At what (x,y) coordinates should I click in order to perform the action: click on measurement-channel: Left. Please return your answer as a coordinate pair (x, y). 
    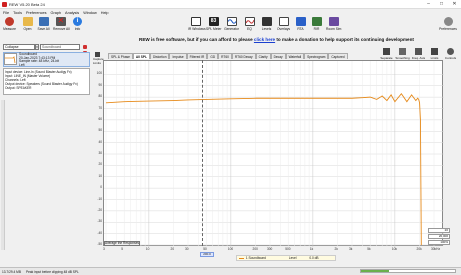
    Looking at the image, I should click on (22, 64).